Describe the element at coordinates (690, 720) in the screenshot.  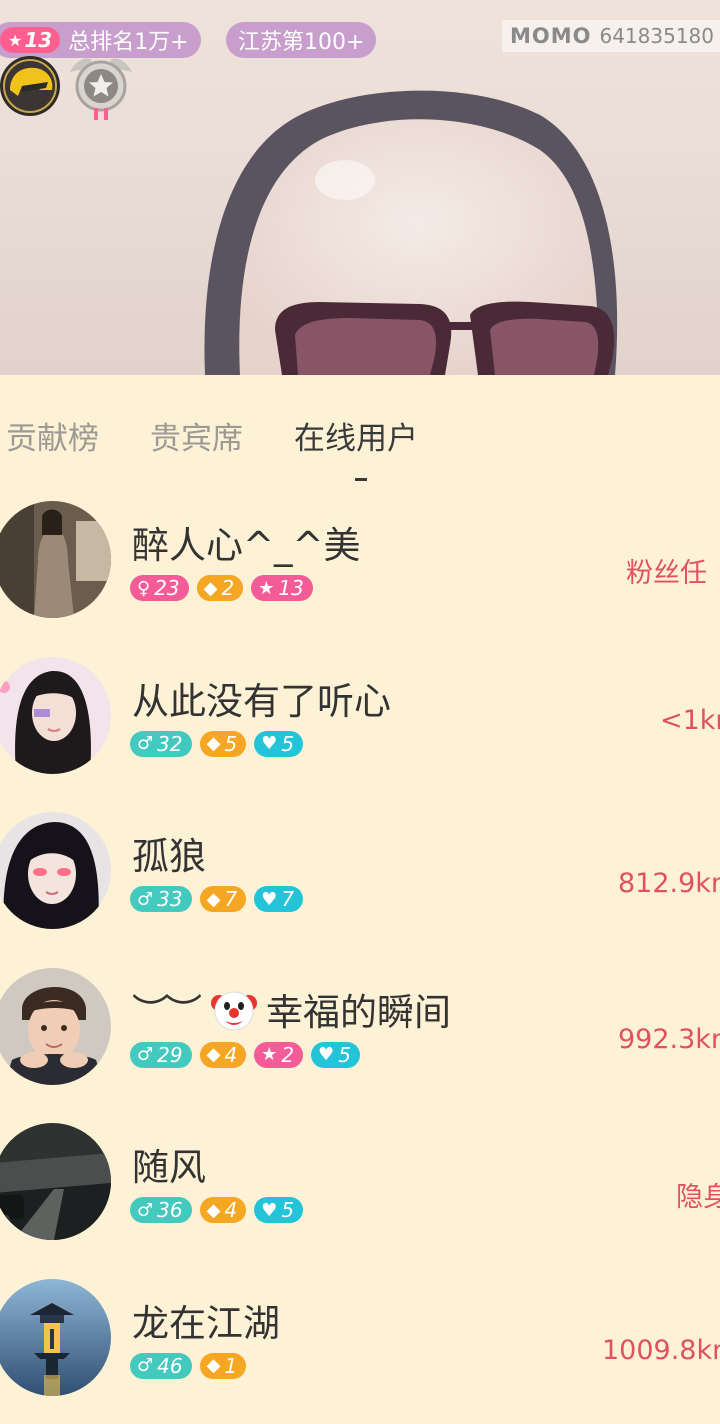
I see `distance-label: <1km` at that location.